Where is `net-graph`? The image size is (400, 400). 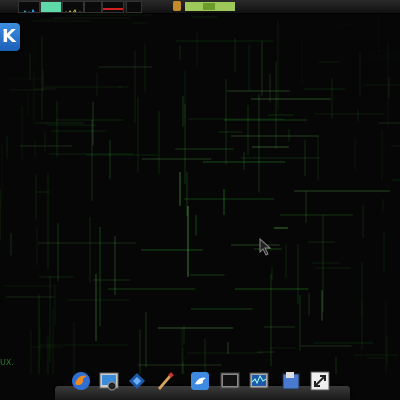
net-graph is located at coordinates (93, 7).